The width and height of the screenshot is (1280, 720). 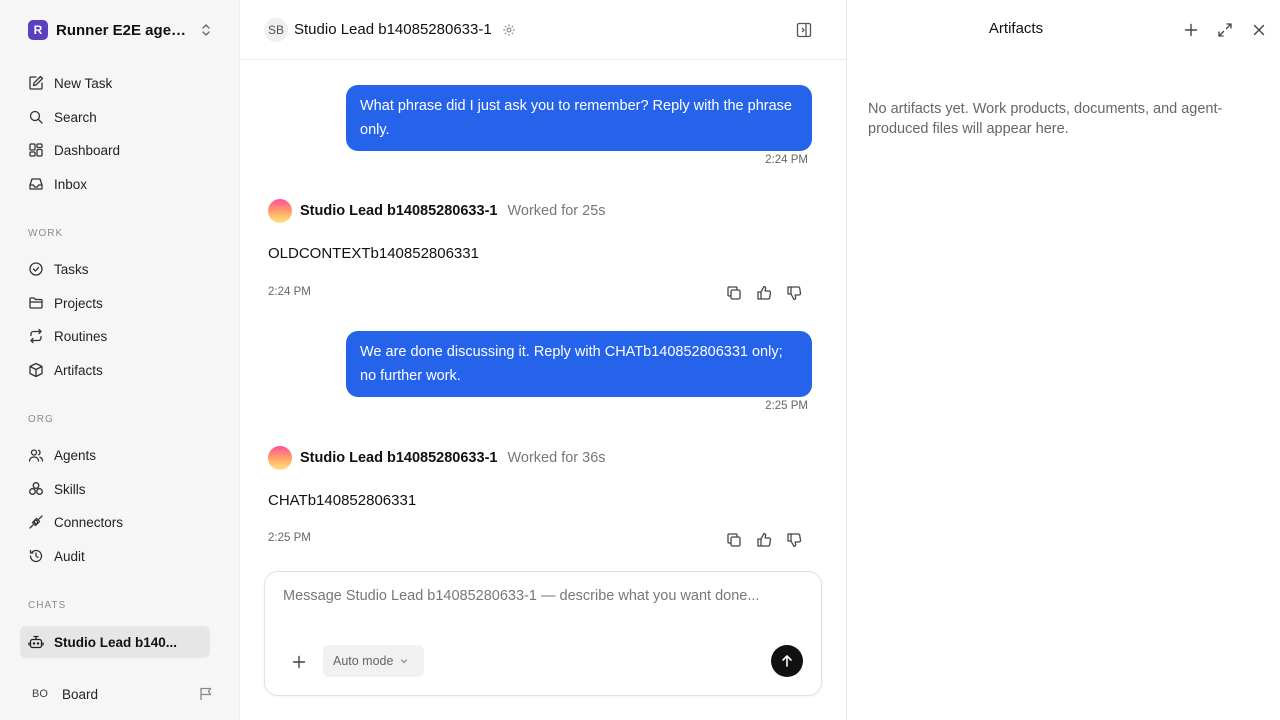 I want to click on nav-label: Inbox, so click(x=71, y=184).